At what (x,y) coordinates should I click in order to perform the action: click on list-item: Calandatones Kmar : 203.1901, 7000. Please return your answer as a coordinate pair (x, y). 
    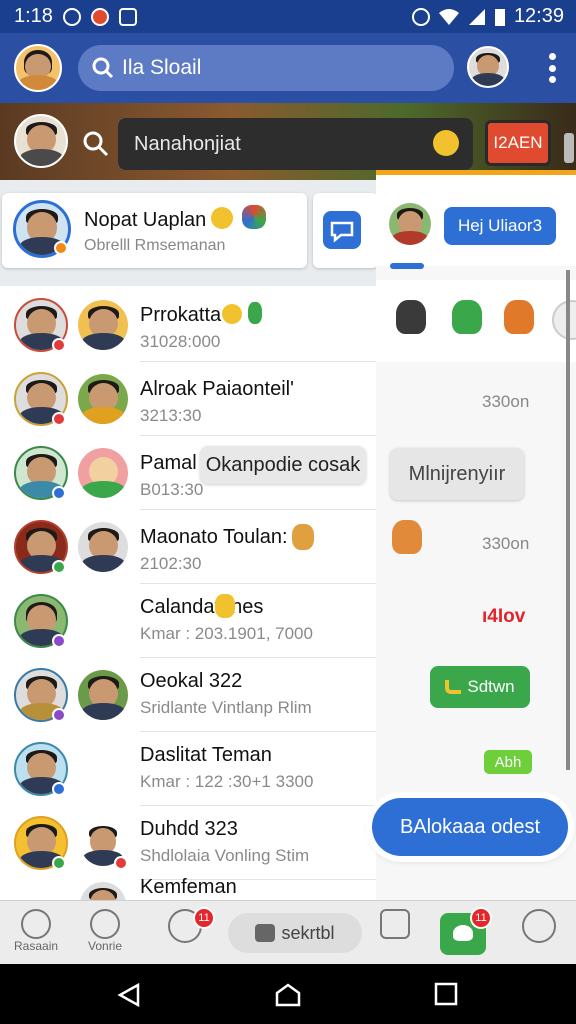
    Looking at the image, I should click on (188, 622).